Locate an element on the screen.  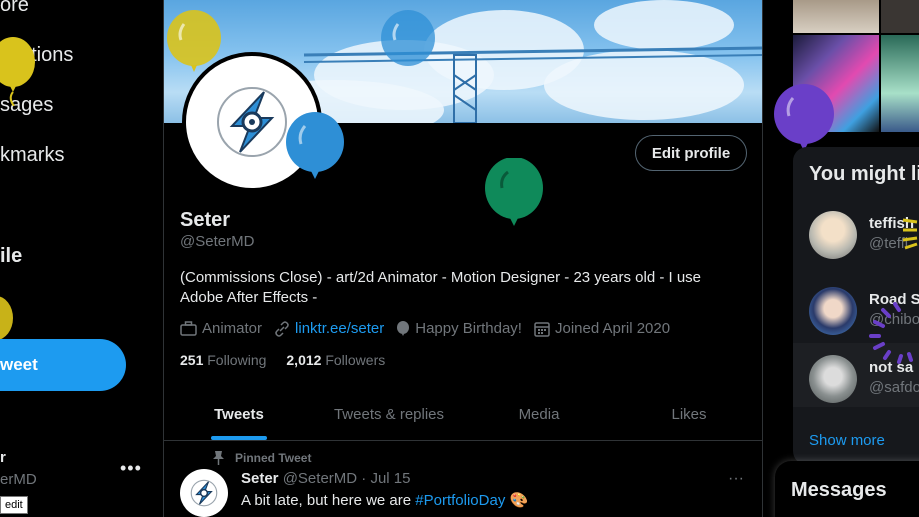
nav-item-more: ore is located at coordinates (14, 8).